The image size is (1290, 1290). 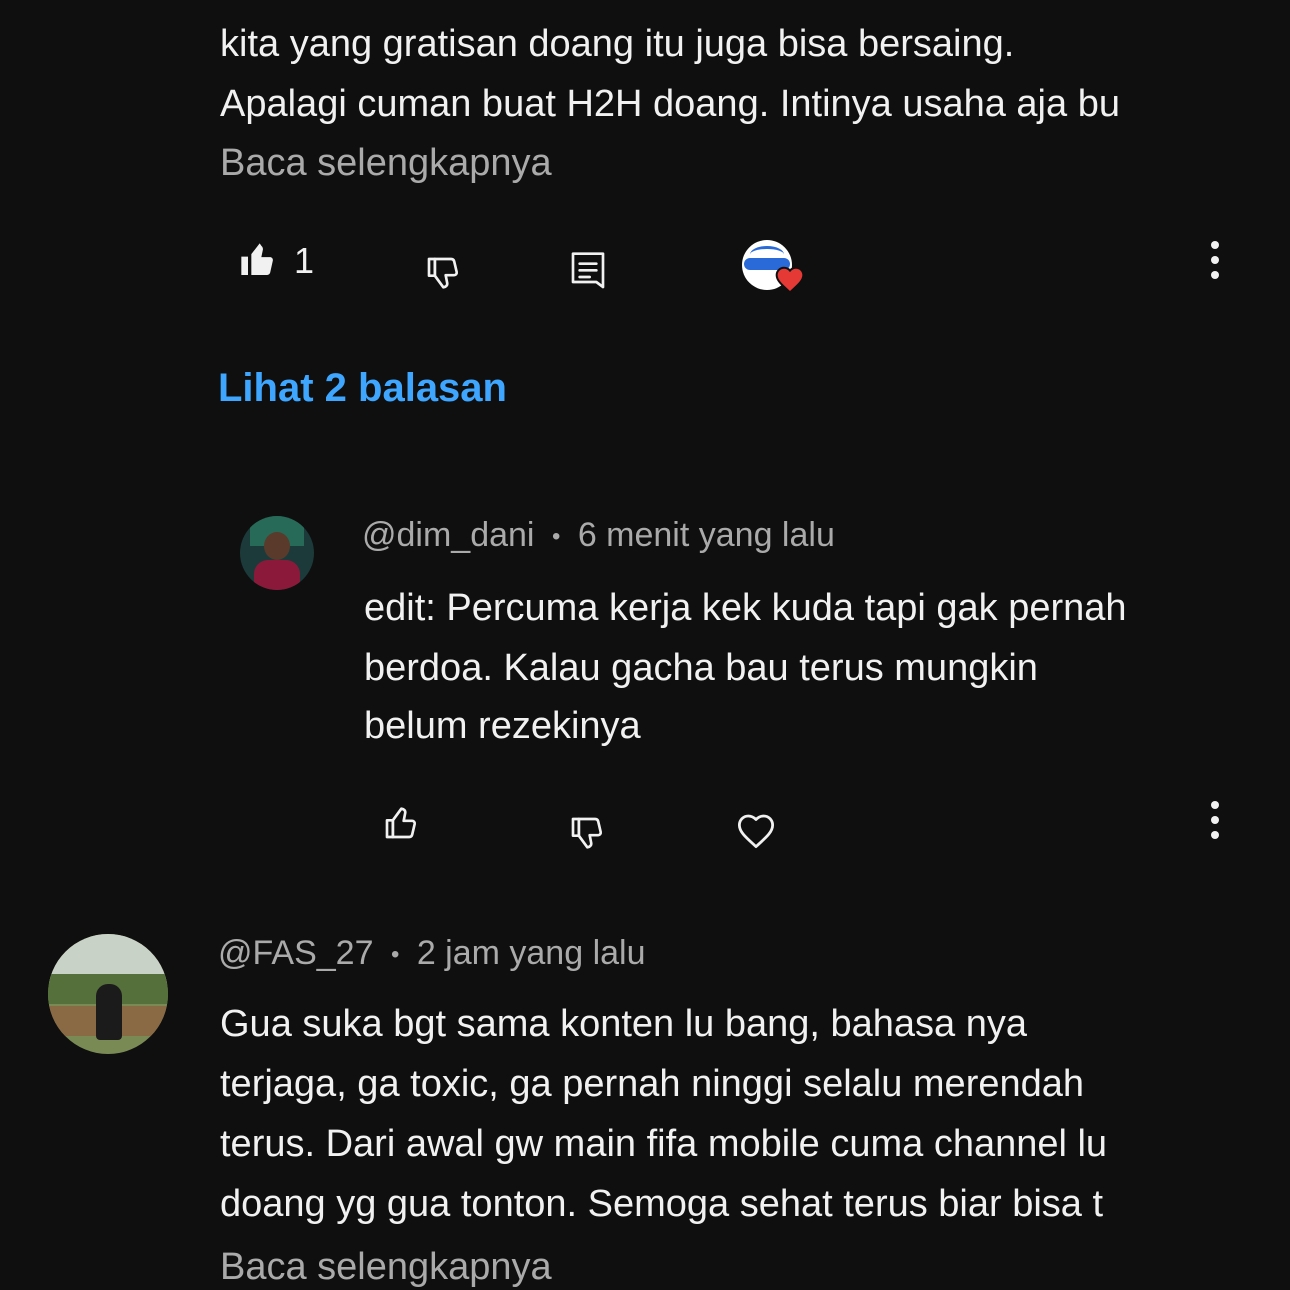 What do you see at coordinates (277, 575) in the screenshot?
I see `avatar-shirt` at bounding box center [277, 575].